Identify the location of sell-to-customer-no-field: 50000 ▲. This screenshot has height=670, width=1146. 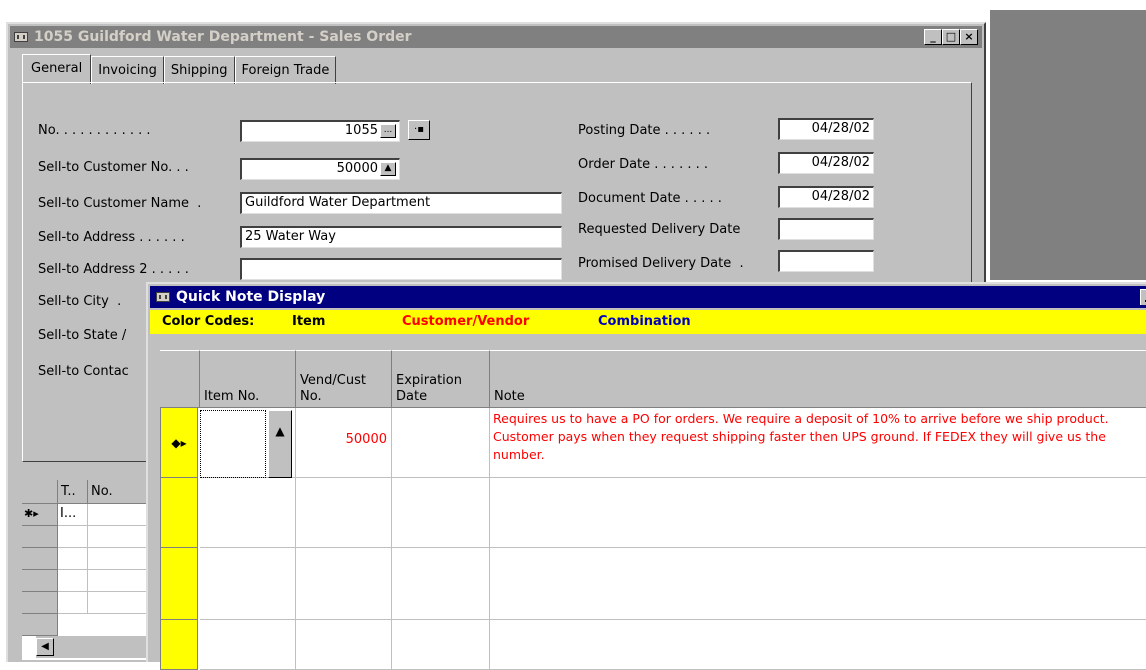
(320, 169).